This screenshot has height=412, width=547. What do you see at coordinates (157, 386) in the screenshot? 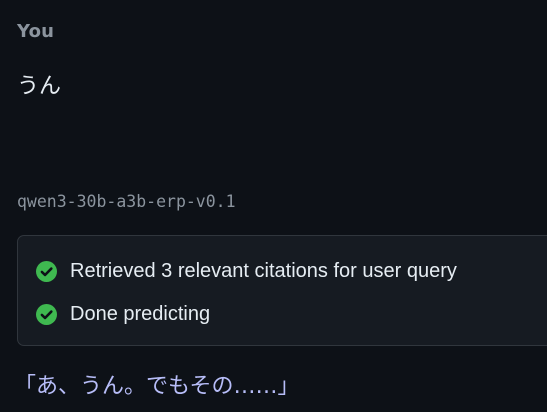
I see `assistant-message: 「あ、うん。でもその……」` at bounding box center [157, 386].